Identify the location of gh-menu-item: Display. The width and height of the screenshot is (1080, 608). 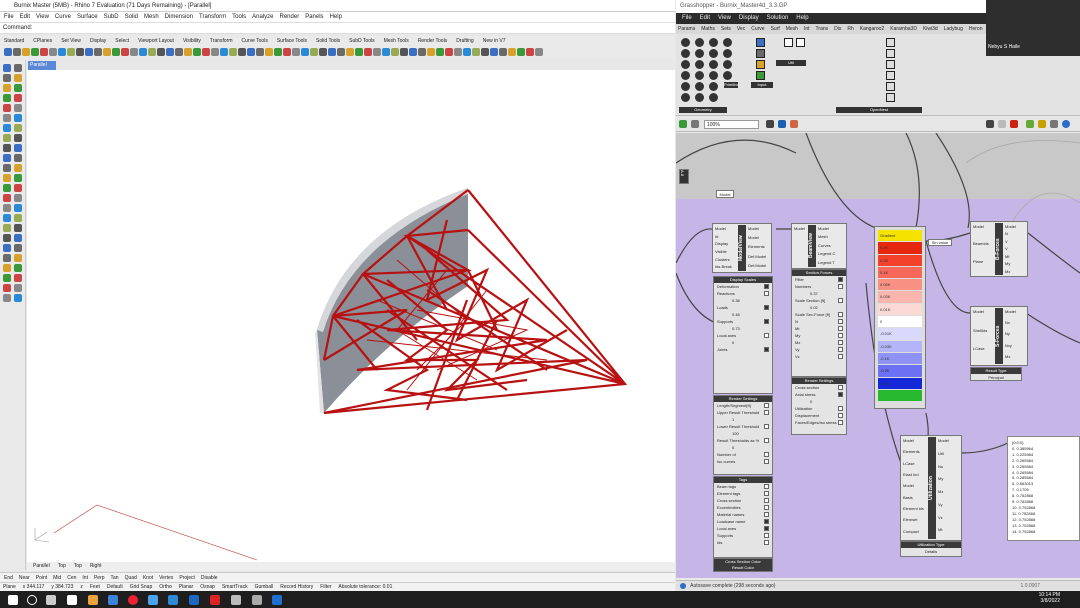
(749, 18).